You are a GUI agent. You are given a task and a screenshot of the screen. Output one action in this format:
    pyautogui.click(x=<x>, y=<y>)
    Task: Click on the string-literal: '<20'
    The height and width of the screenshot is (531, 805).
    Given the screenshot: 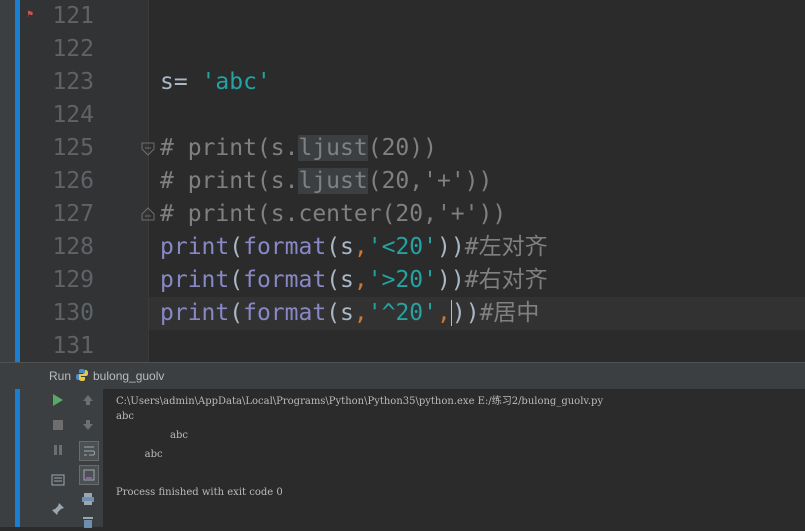 What is the action you would take?
    pyautogui.click(x=402, y=247)
    